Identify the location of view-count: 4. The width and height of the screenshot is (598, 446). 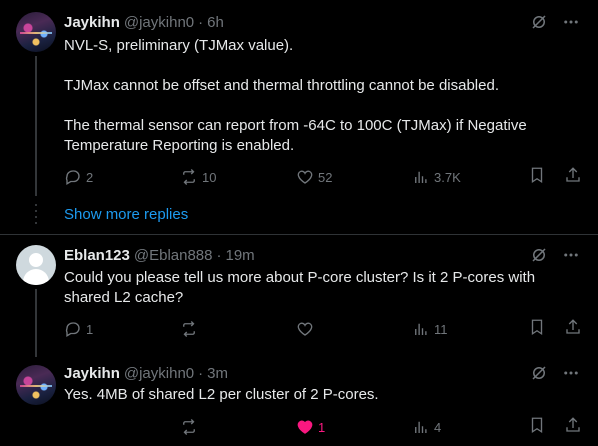
(438, 427).